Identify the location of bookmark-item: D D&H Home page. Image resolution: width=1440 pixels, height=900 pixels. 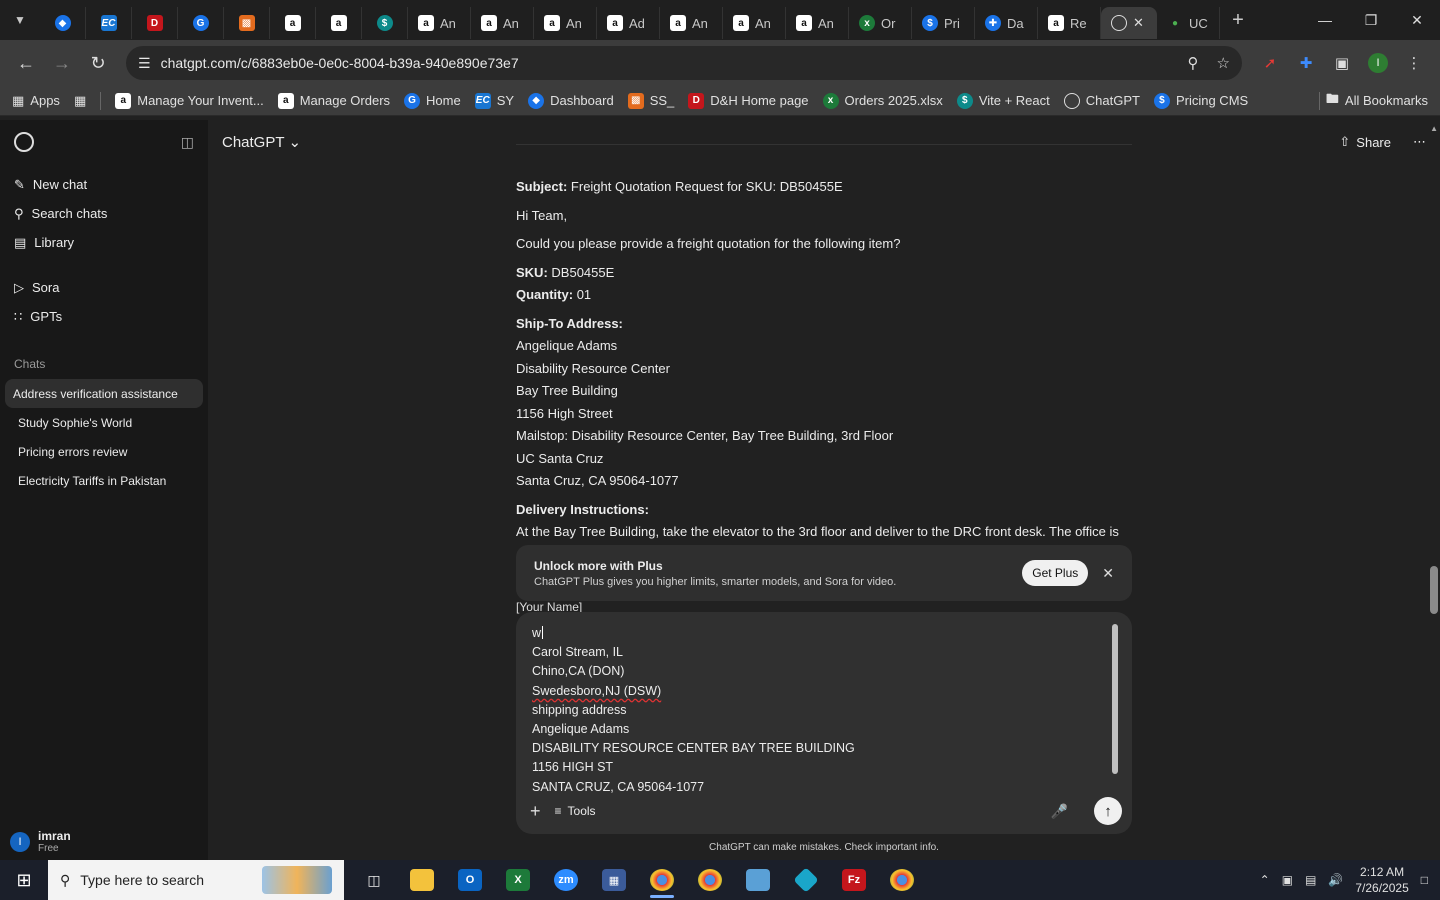
(748, 100).